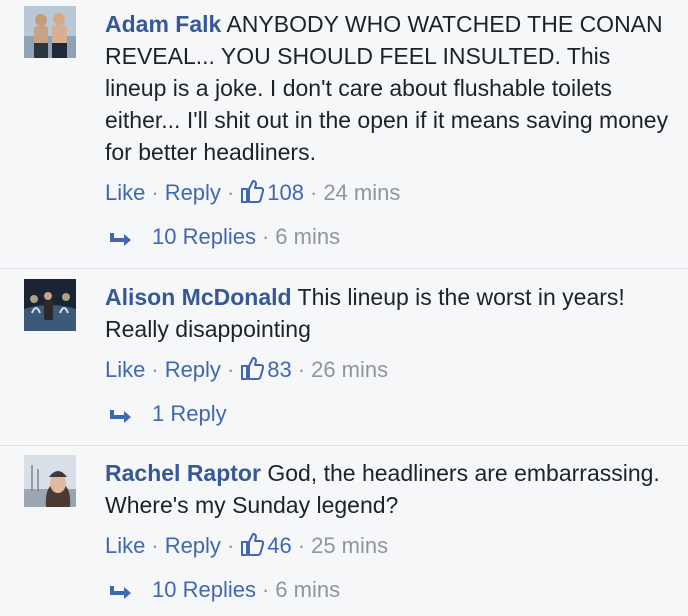 The height and width of the screenshot is (616, 688). What do you see at coordinates (279, 369) in the screenshot?
I see `like-count: 83` at bounding box center [279, 369].